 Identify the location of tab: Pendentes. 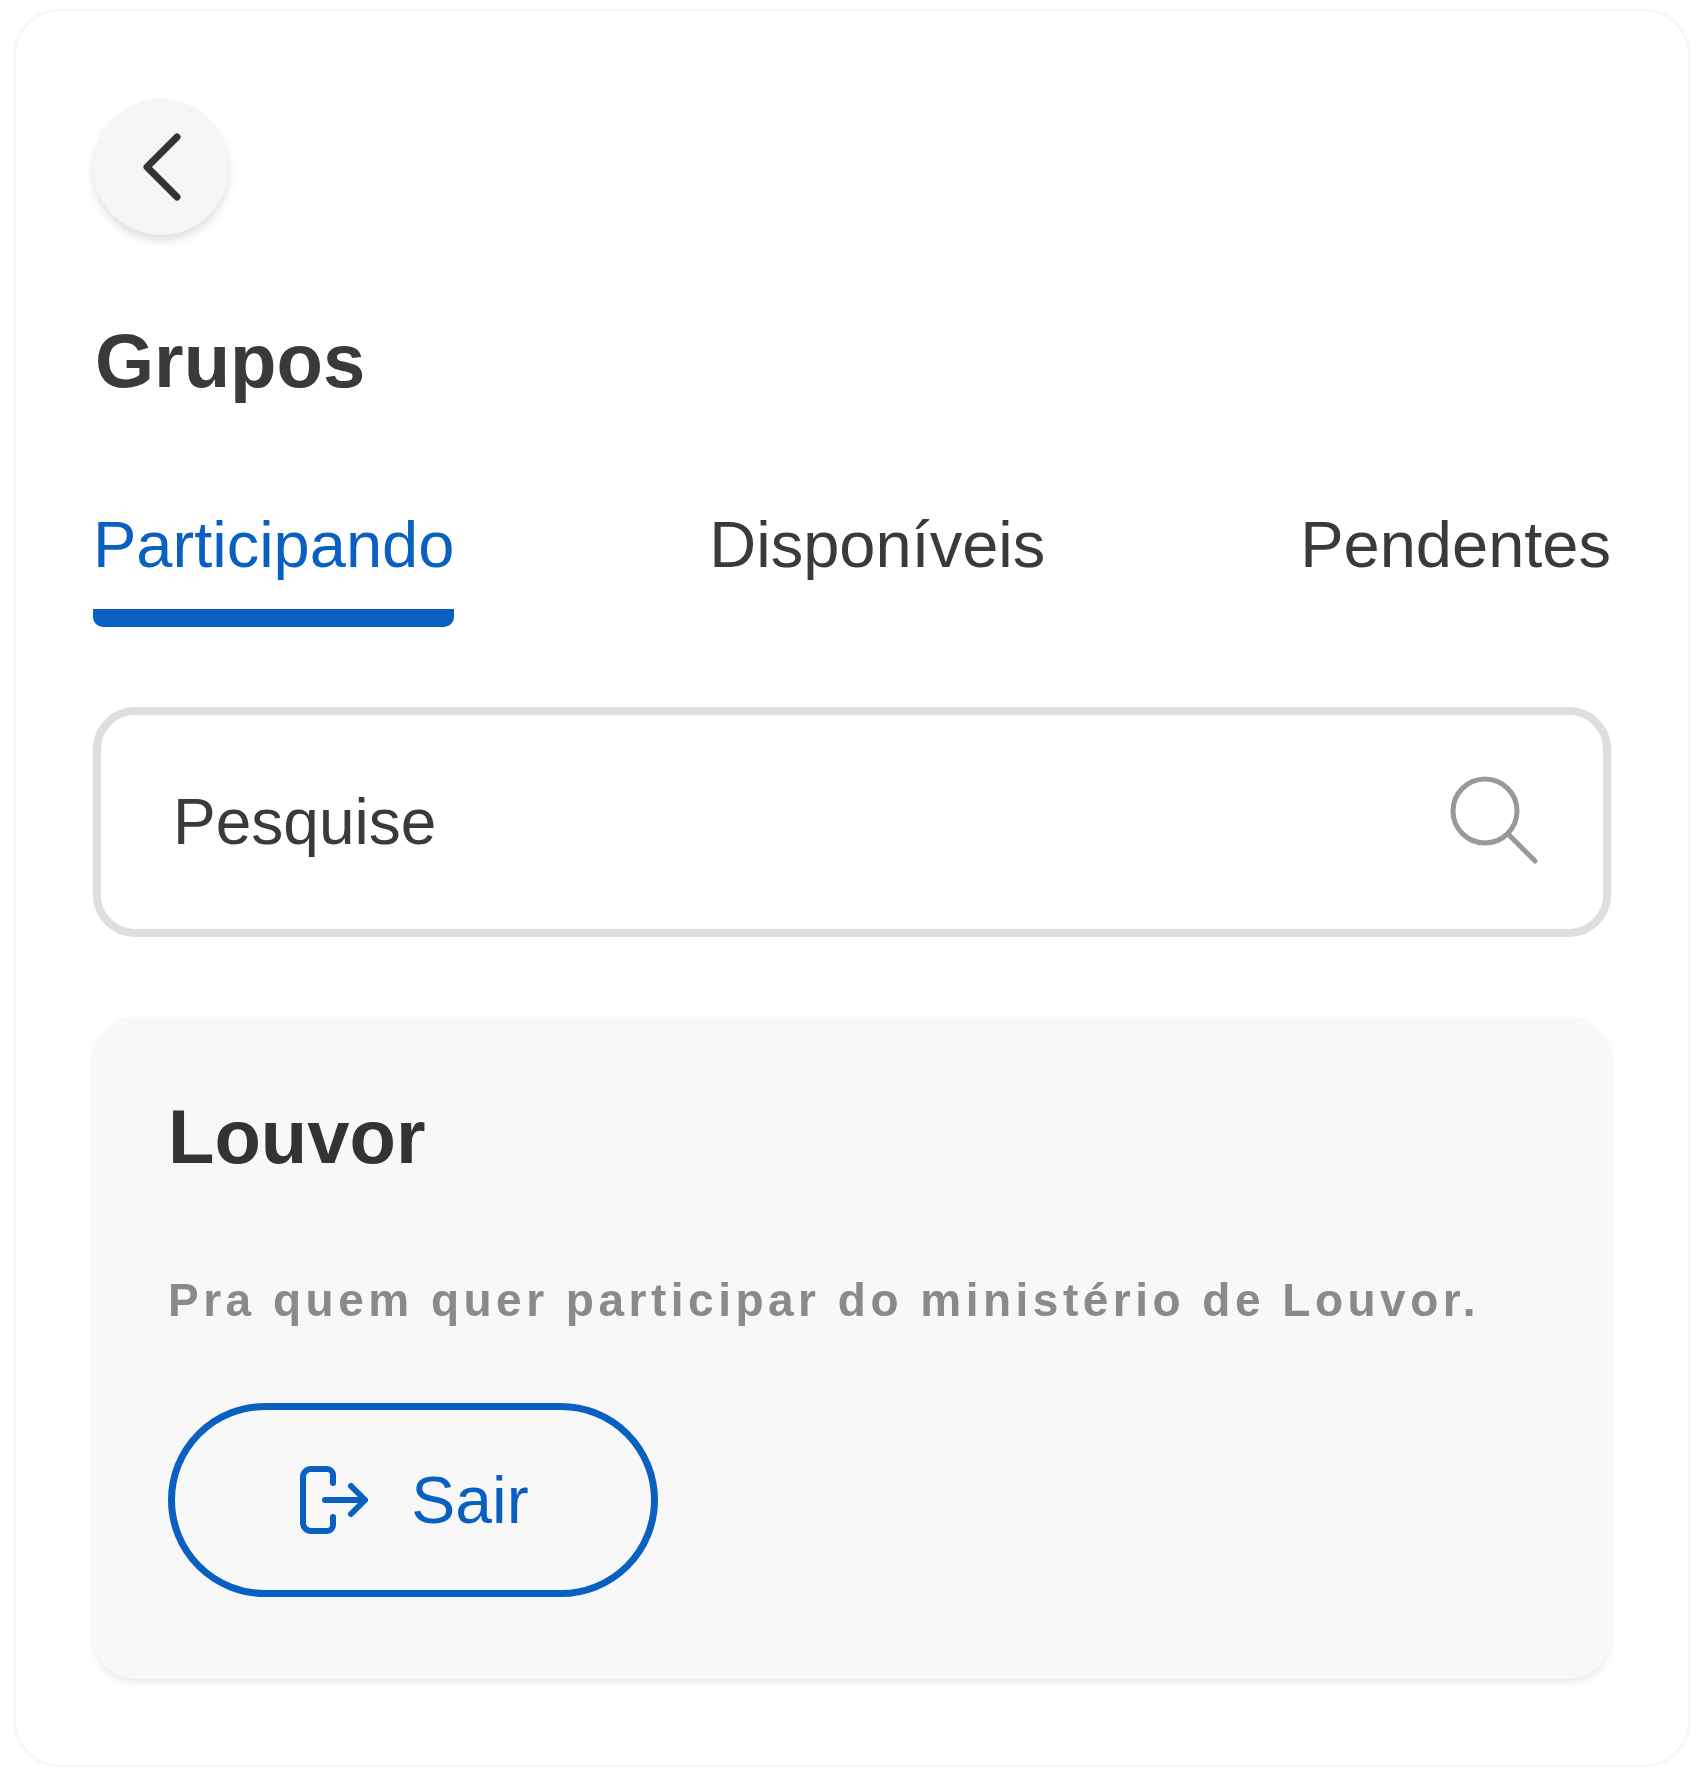
(1455, 568).